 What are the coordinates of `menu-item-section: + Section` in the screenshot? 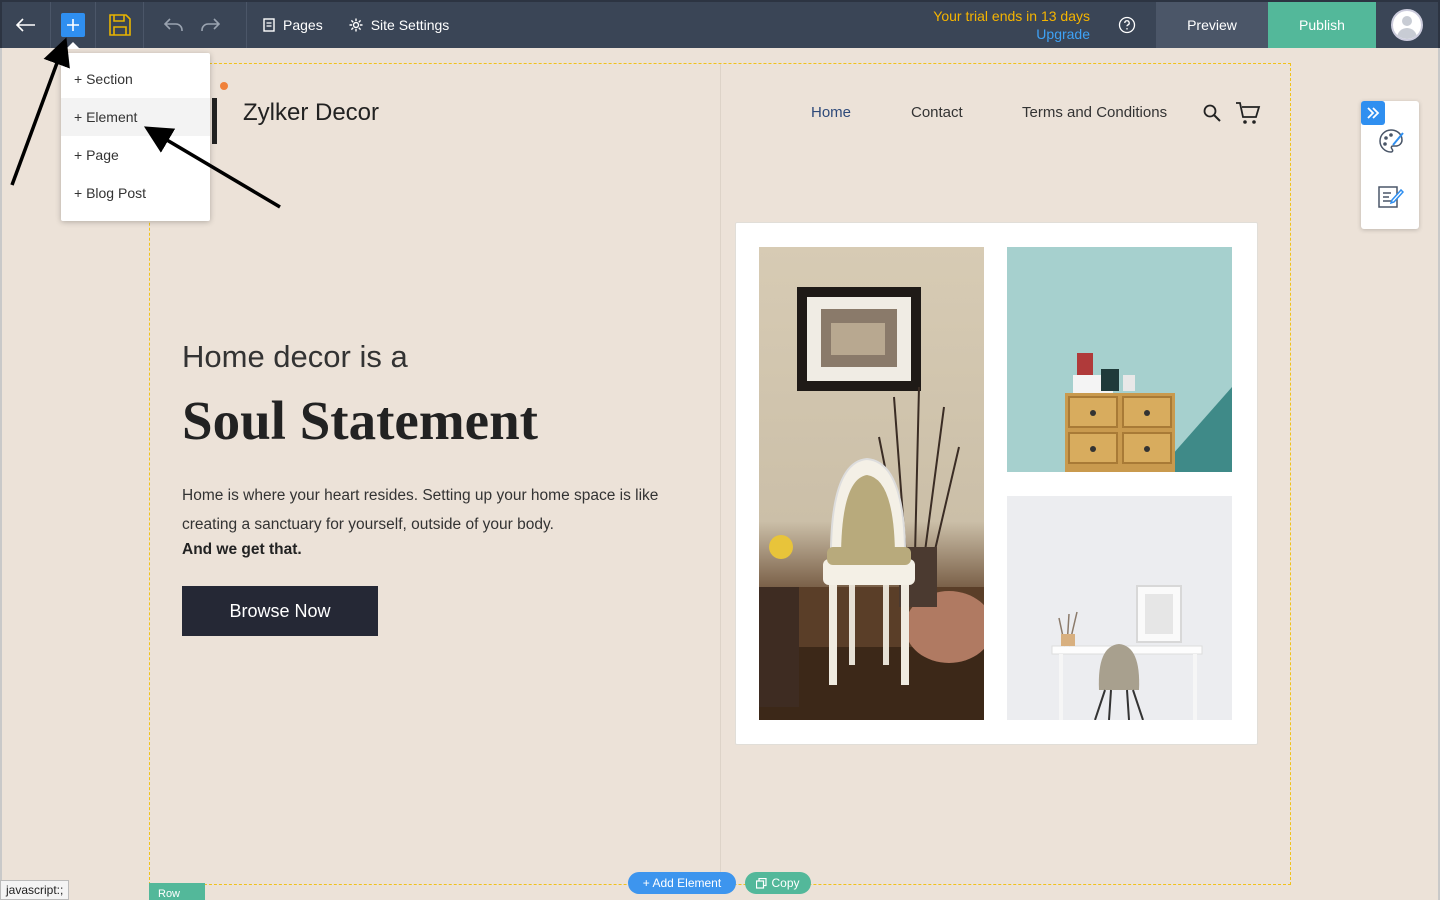 It's located at (135, 79).